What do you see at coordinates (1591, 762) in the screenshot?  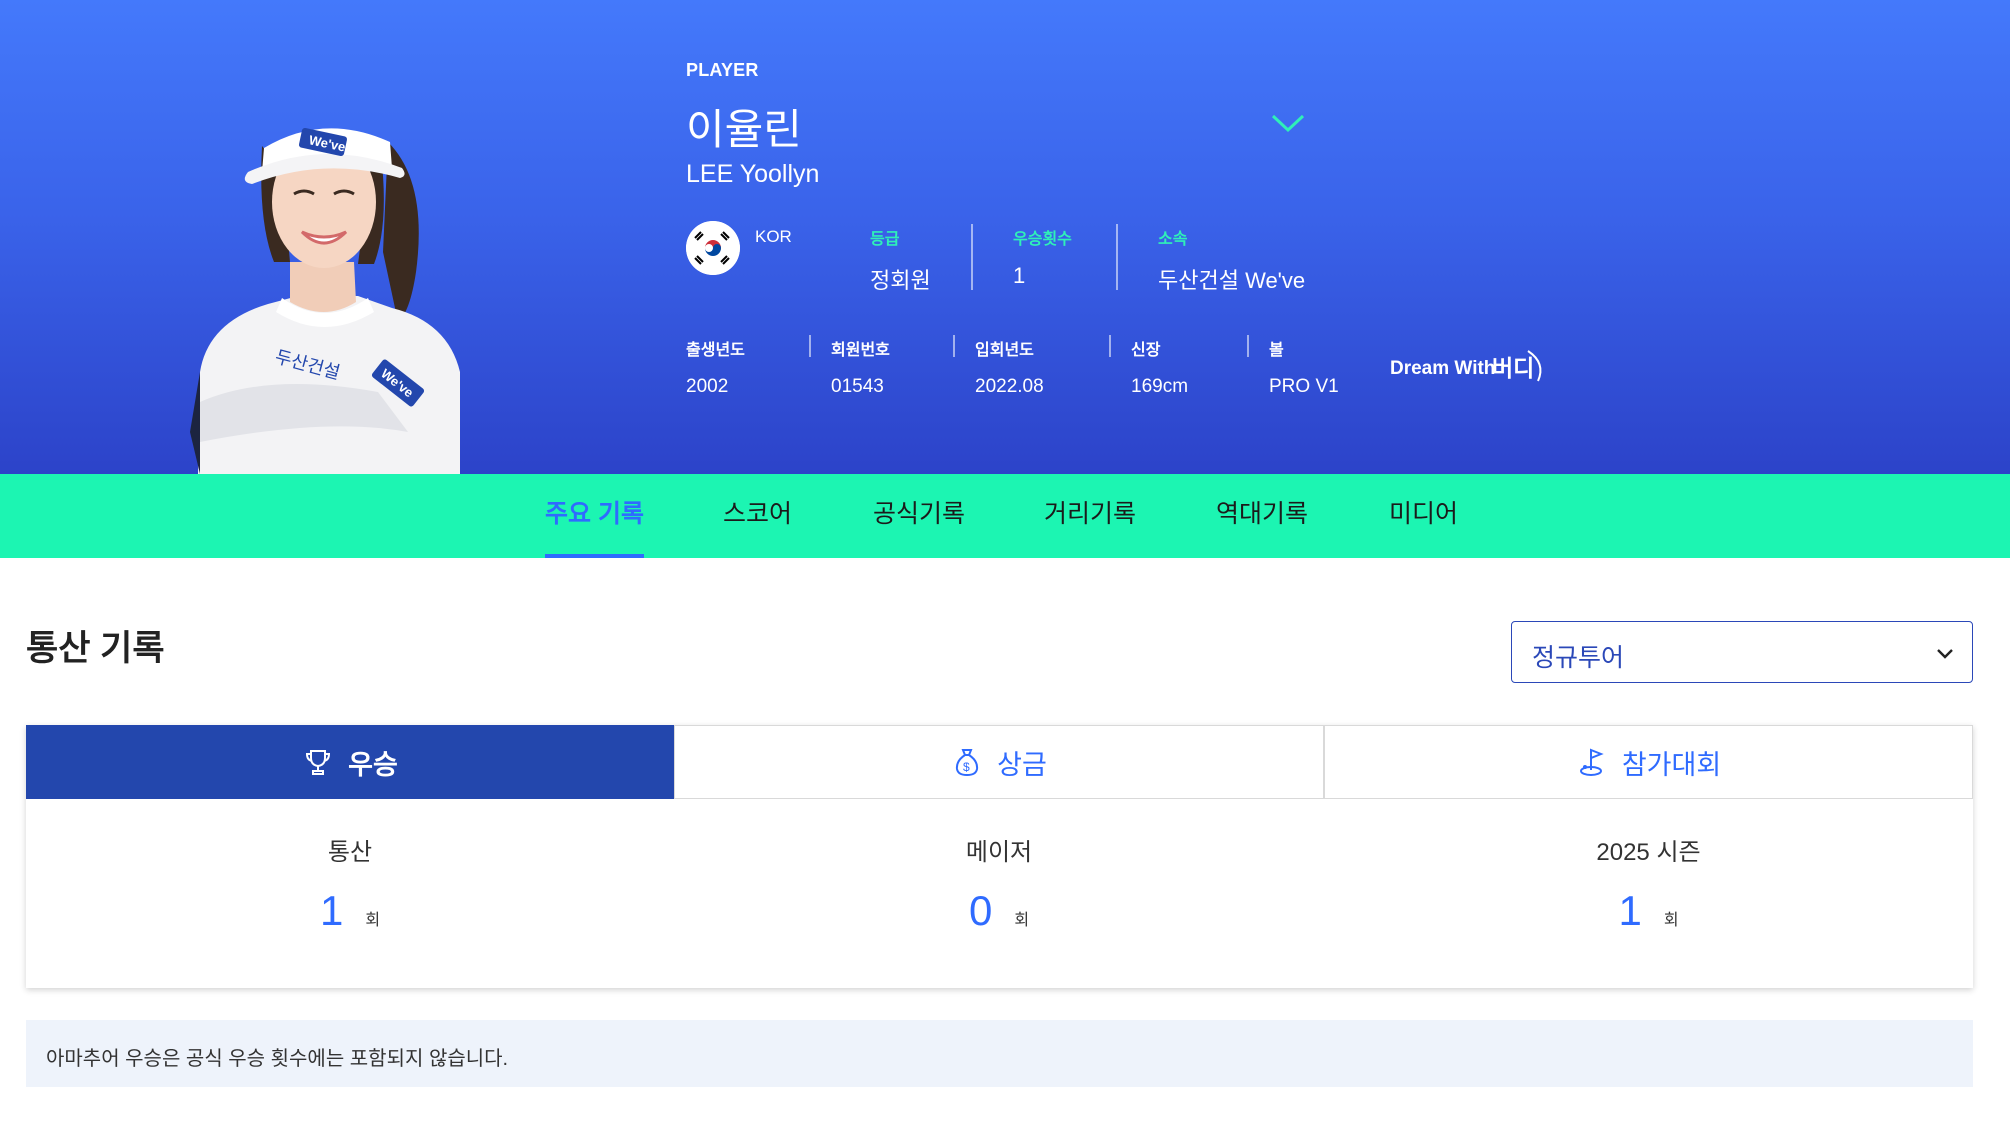 I see `golf-flag-icon` at bounding box center [1591, 762].